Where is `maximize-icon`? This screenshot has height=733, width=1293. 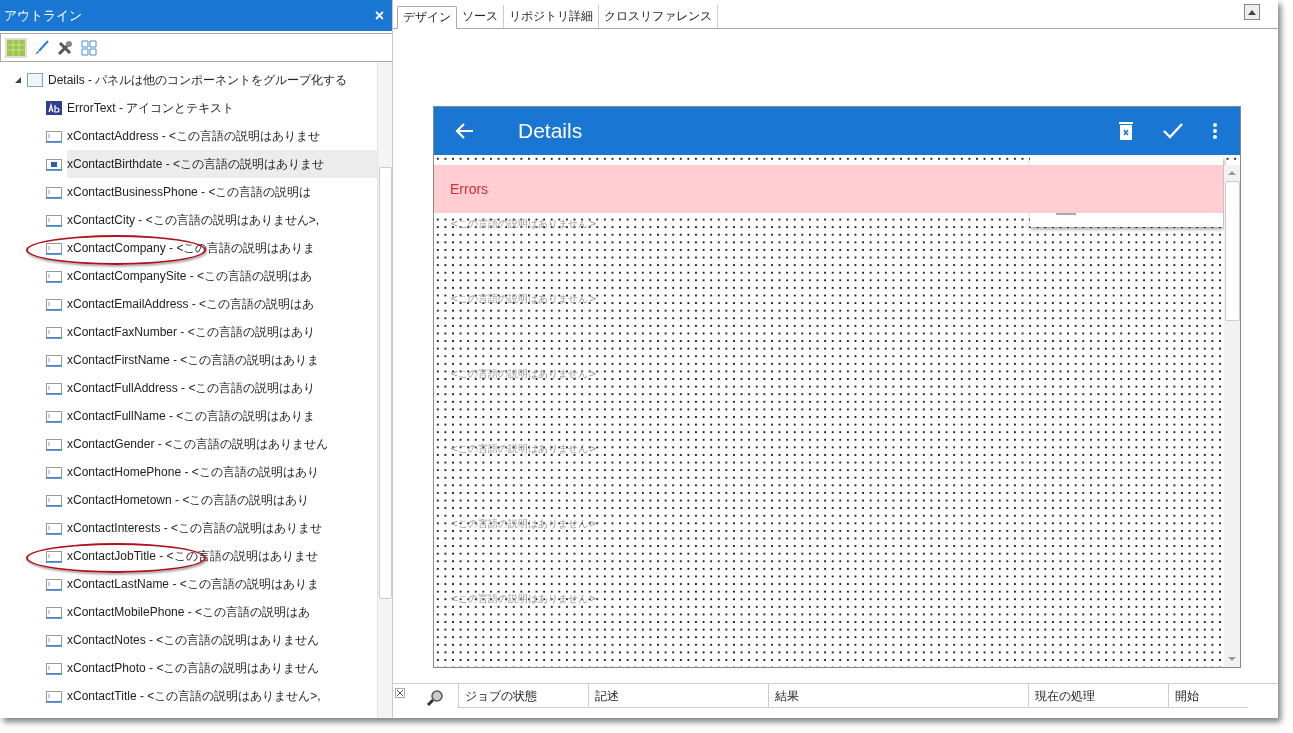 maximize-icon is located at coordinates (1252, 12).